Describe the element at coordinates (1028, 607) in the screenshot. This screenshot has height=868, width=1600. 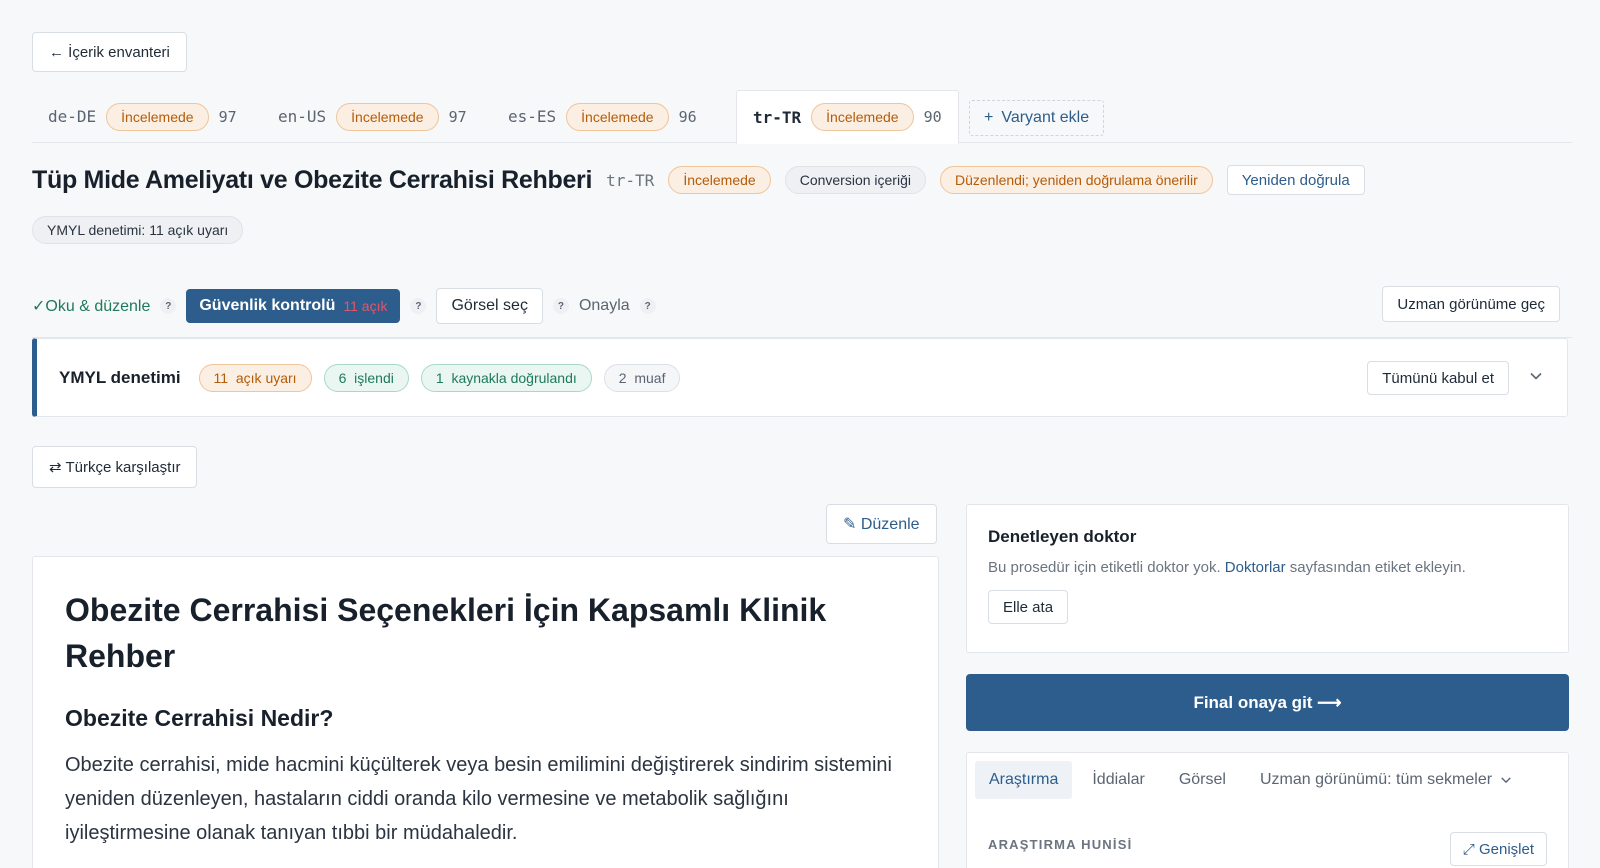
I see `manual-assign-button: Elle ata` at that location.